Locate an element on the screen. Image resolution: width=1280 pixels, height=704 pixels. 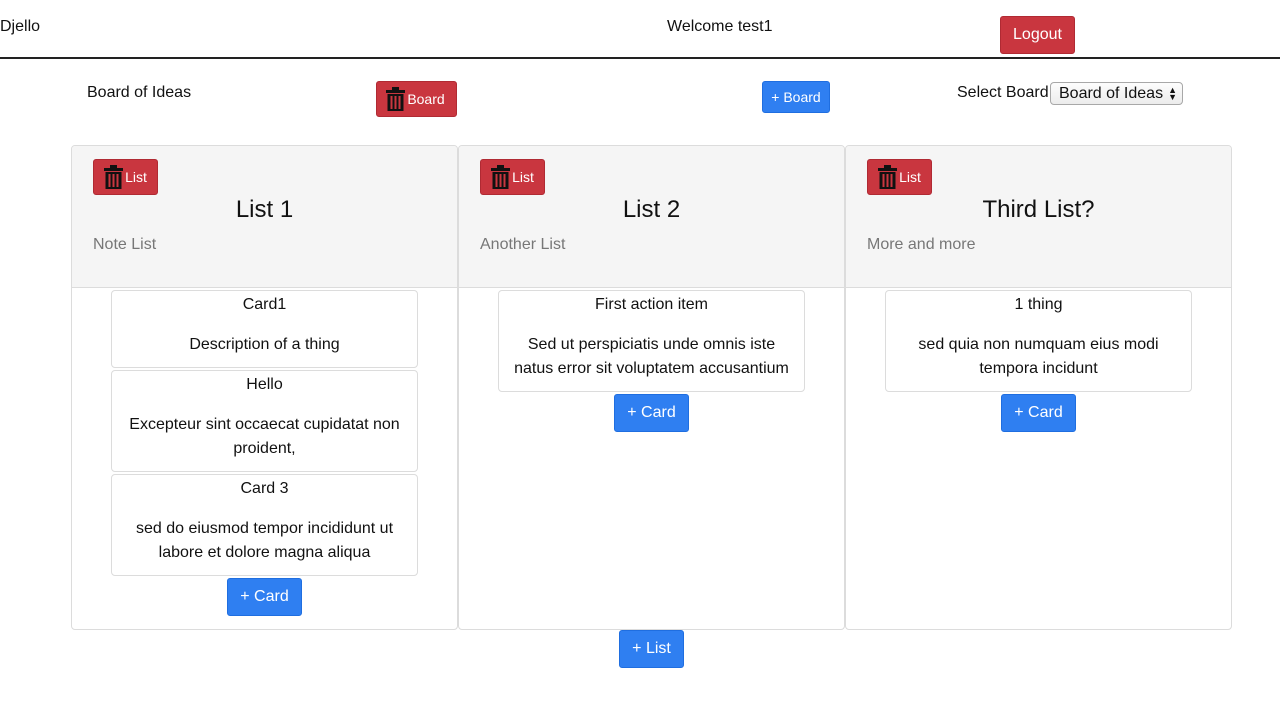
list-title: Third List? is located at coordinates (1038, 209).